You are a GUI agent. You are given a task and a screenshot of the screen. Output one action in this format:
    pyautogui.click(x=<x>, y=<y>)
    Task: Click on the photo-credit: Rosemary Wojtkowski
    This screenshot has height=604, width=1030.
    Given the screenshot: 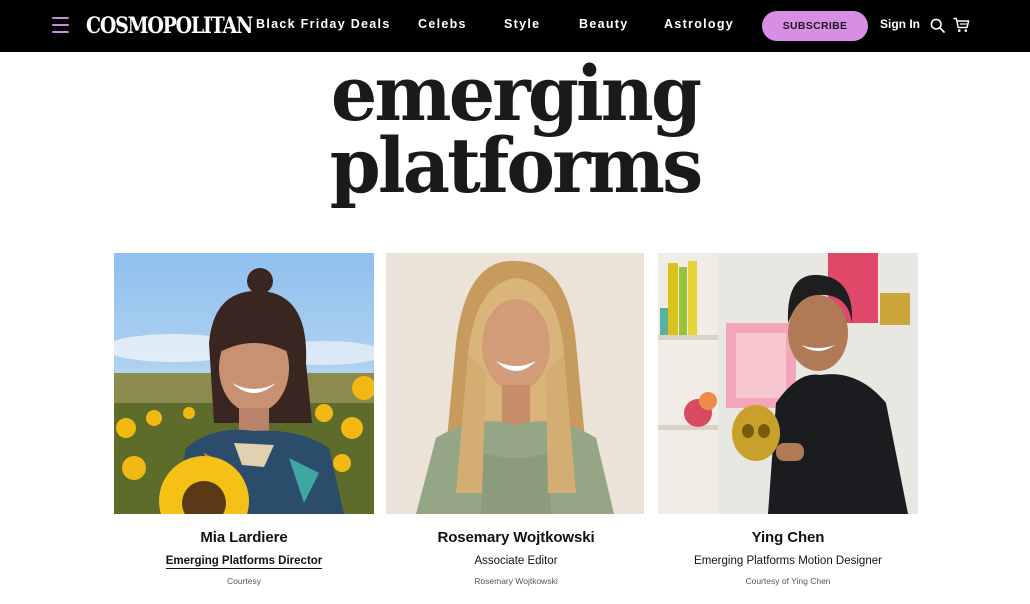 What is the action you would take?
    pyautogui.click(x=516, y=581)
    